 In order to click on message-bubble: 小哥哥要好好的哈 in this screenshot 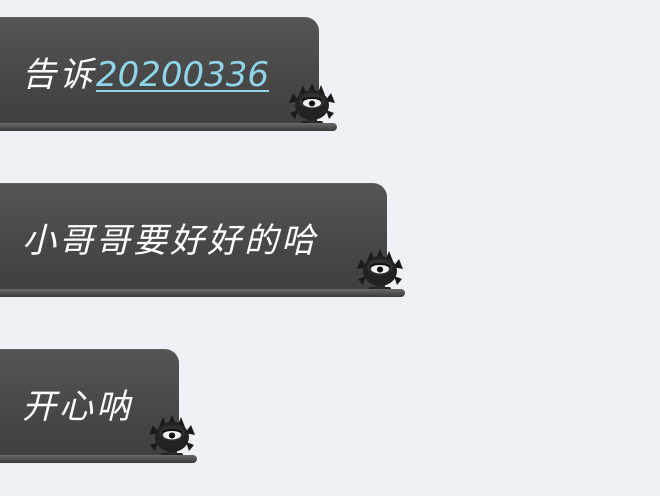, I will do `click(202, 240)`.